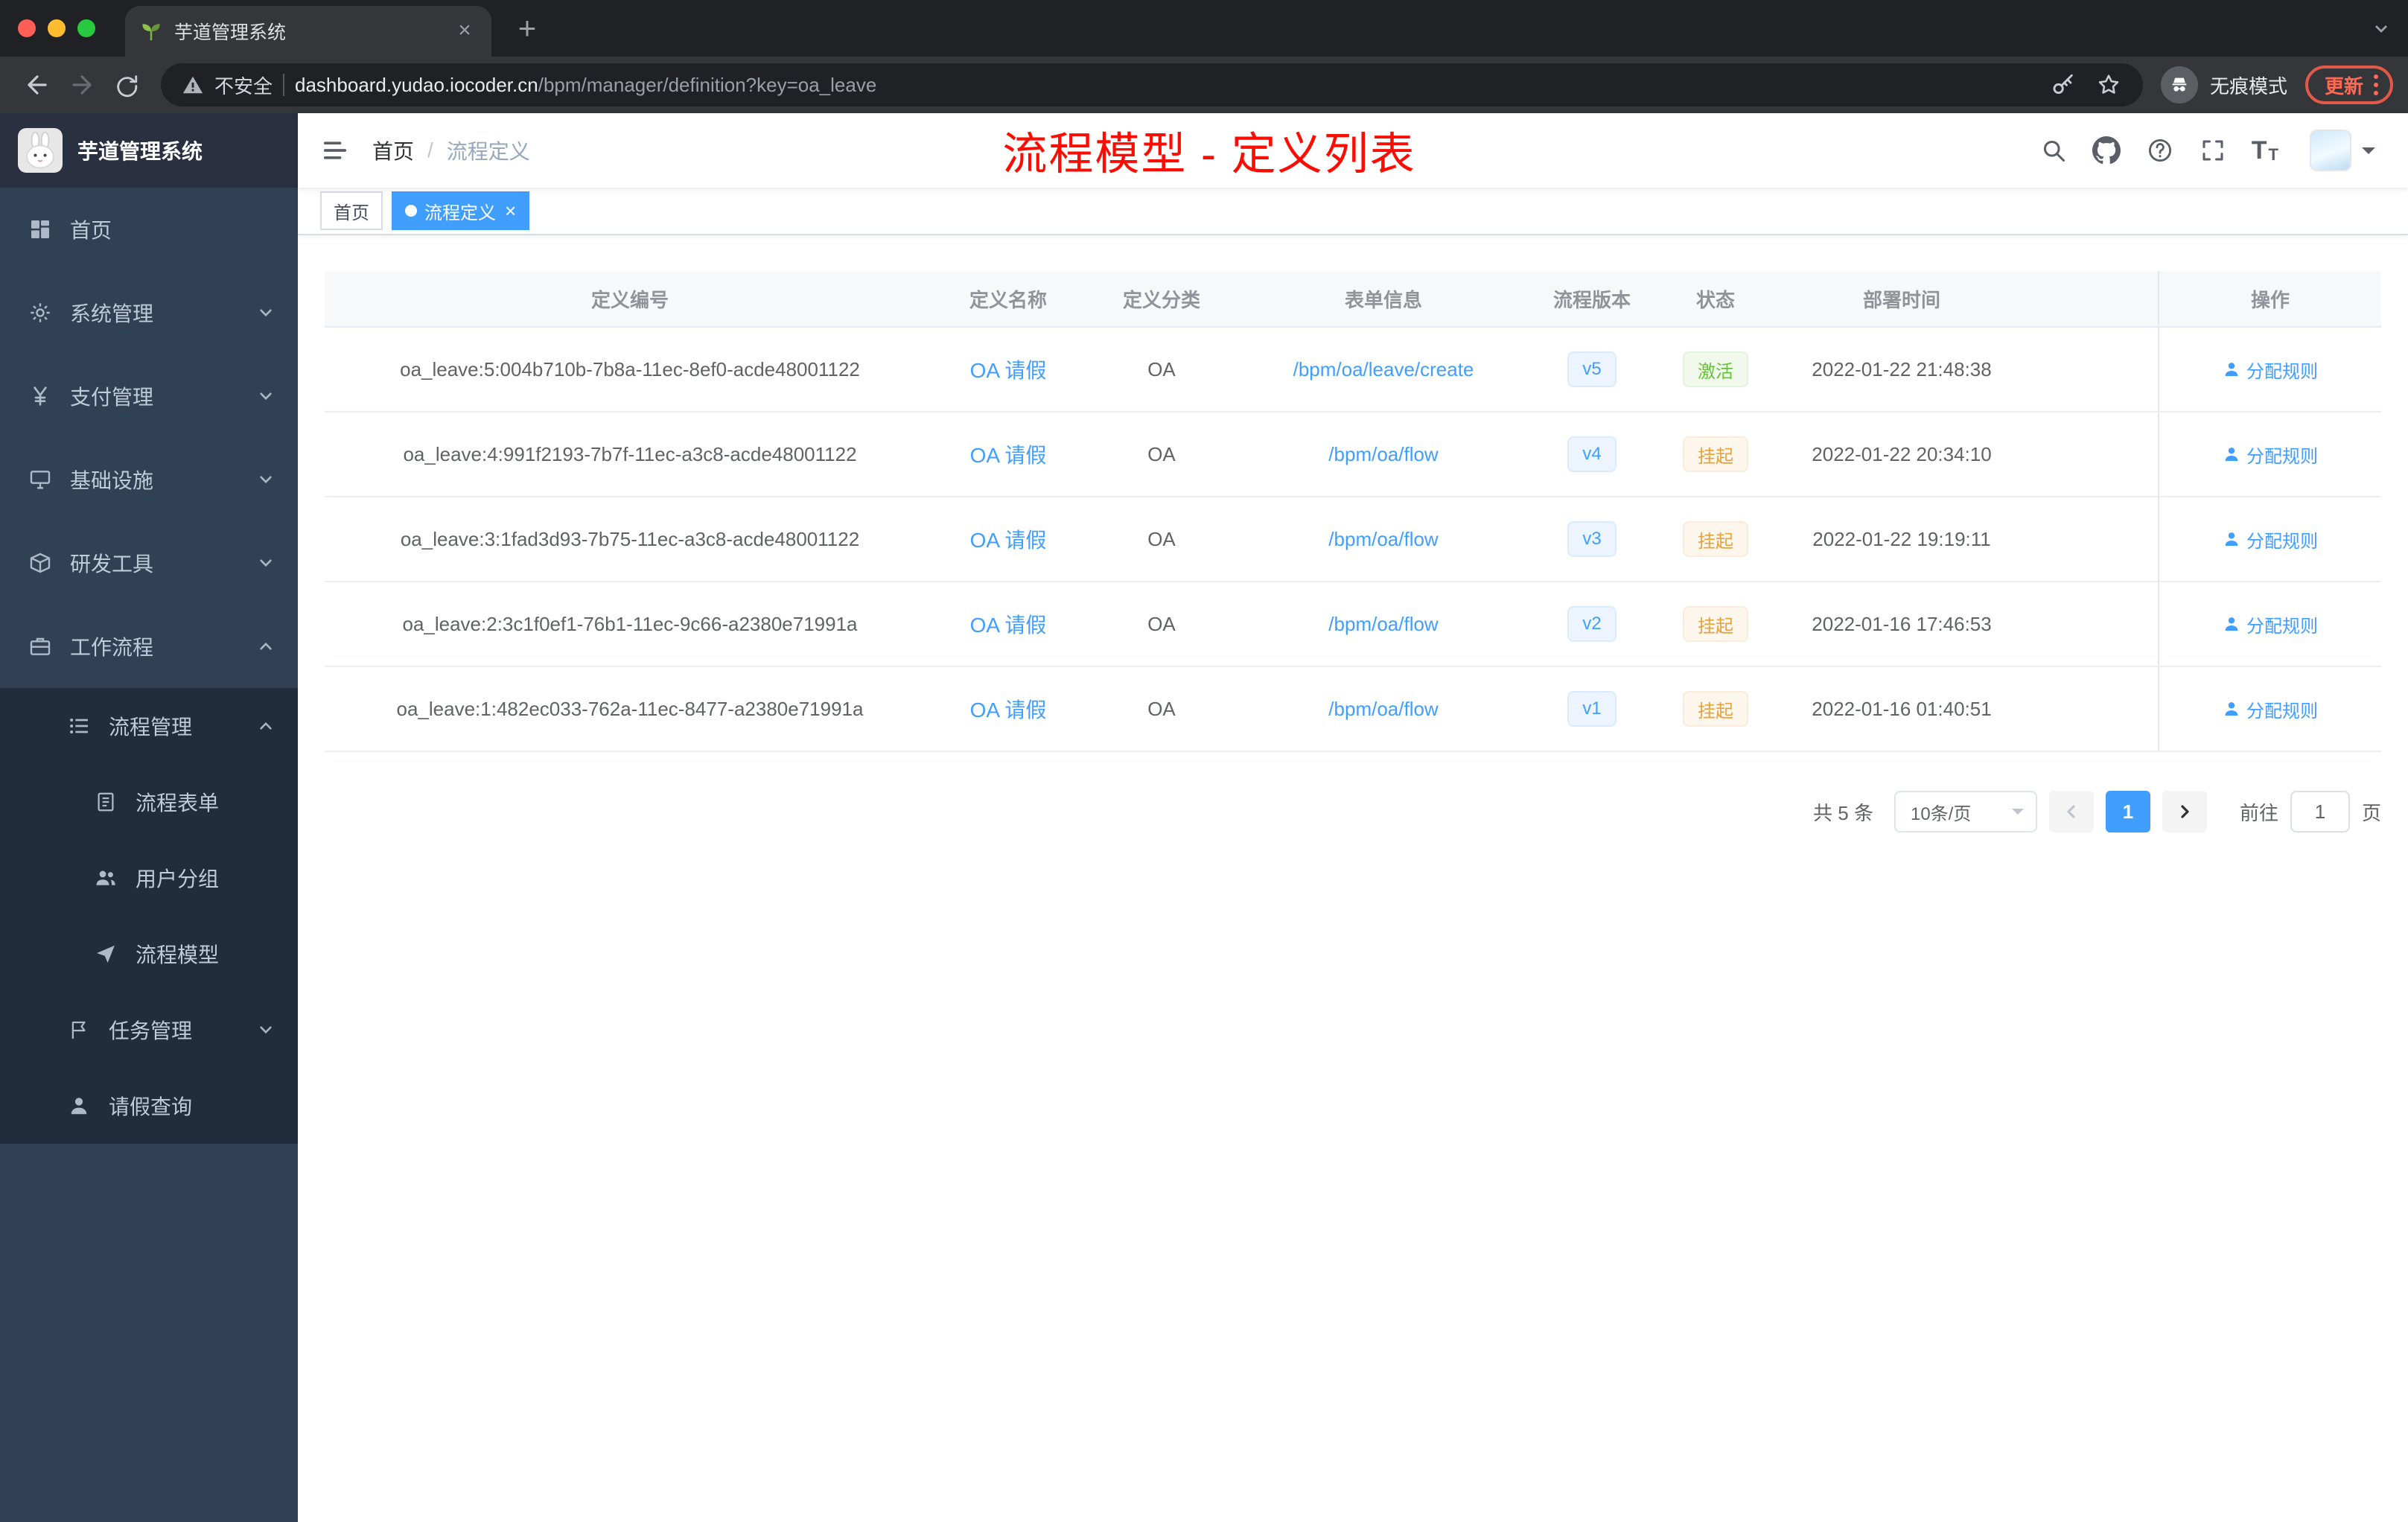 The width and height of the screenshot is (2408, 1522). Describe the element at coordinates (149, 726) in the screenshot. I see `sidebar-item-process-management: 流程管理` at that location.